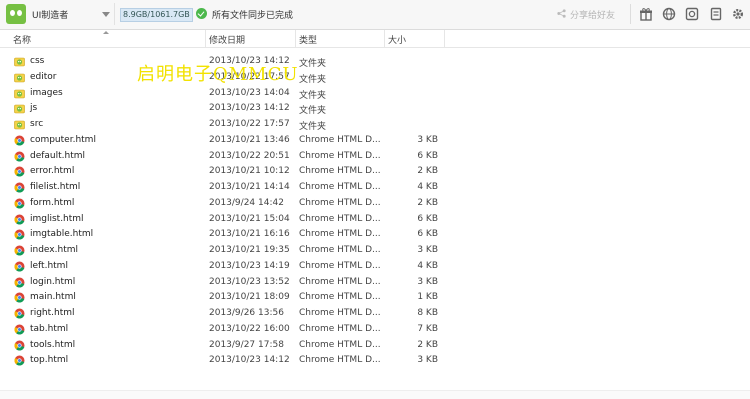  I want to click on file-row: images 2013/10/23 14:04 文件夹, so click(375, 94).